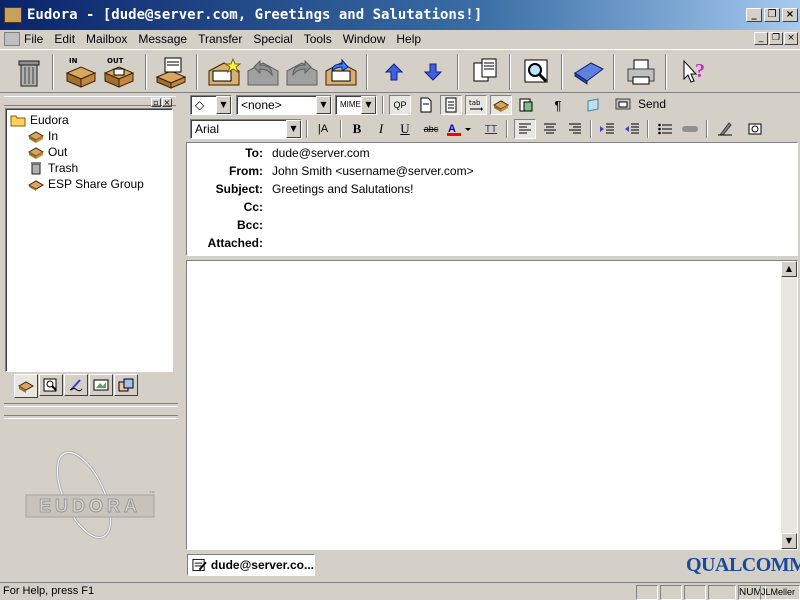 The image size is (800, 600). Describe the element at coordinates (537, 72) in the screenshot. I see `find-button` at that location.